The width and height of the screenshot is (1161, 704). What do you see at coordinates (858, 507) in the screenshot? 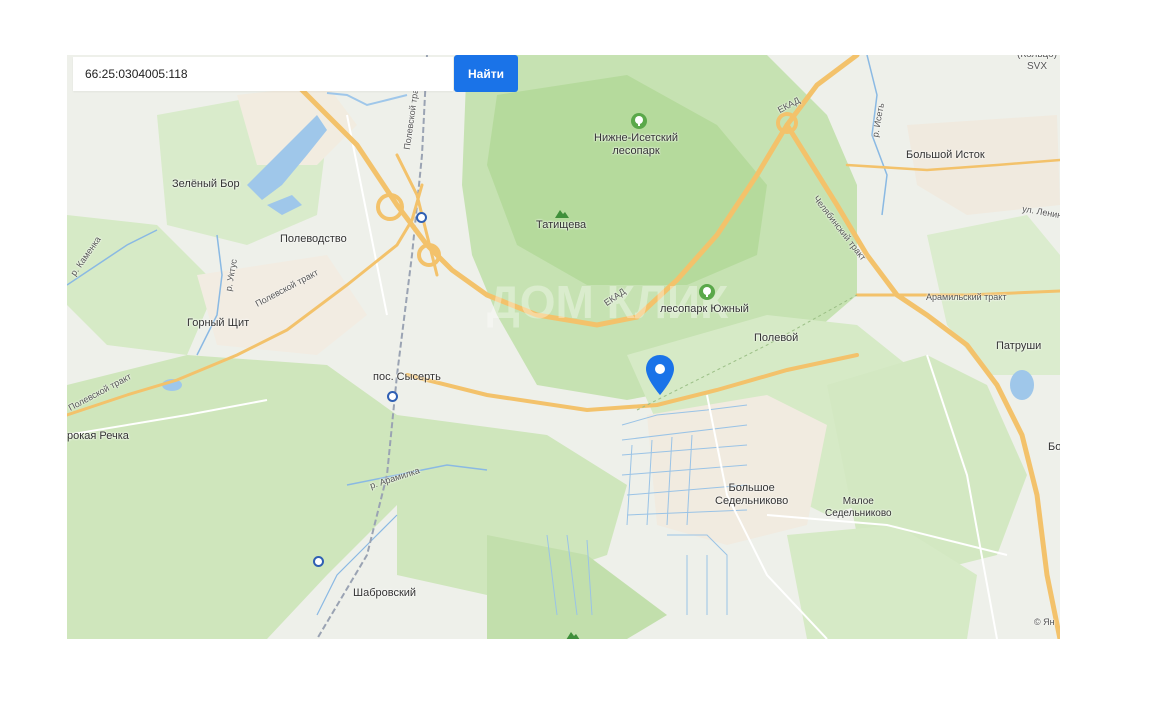
I see `label-maloe-sedelnikovo: Малое Седельниково` at bounding box center [858, 507].